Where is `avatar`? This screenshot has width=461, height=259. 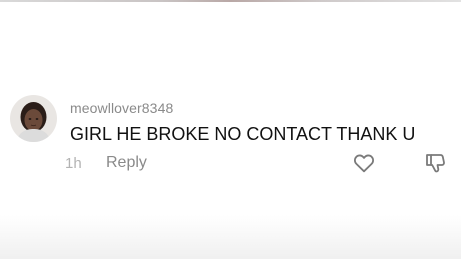 avatar is located at coordinates (33, 118).